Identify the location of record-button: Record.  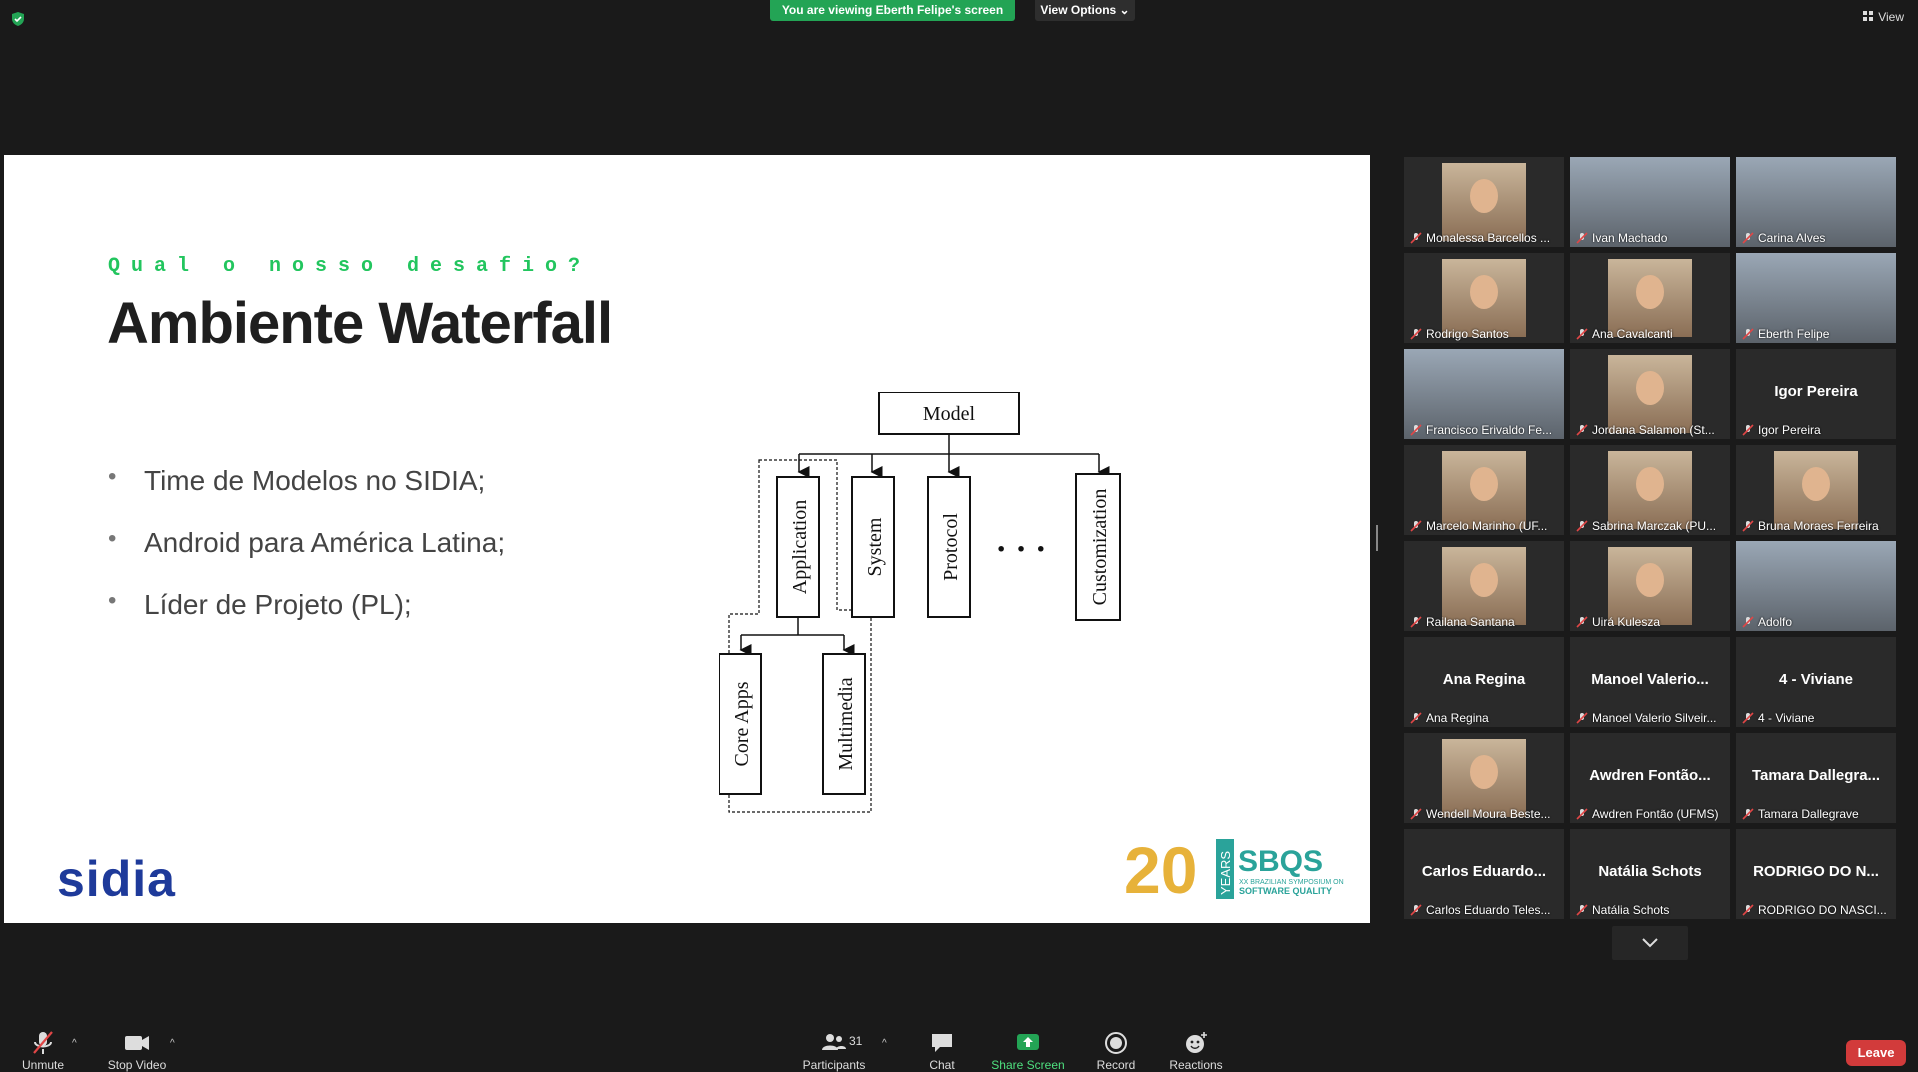
(1116, 1051).